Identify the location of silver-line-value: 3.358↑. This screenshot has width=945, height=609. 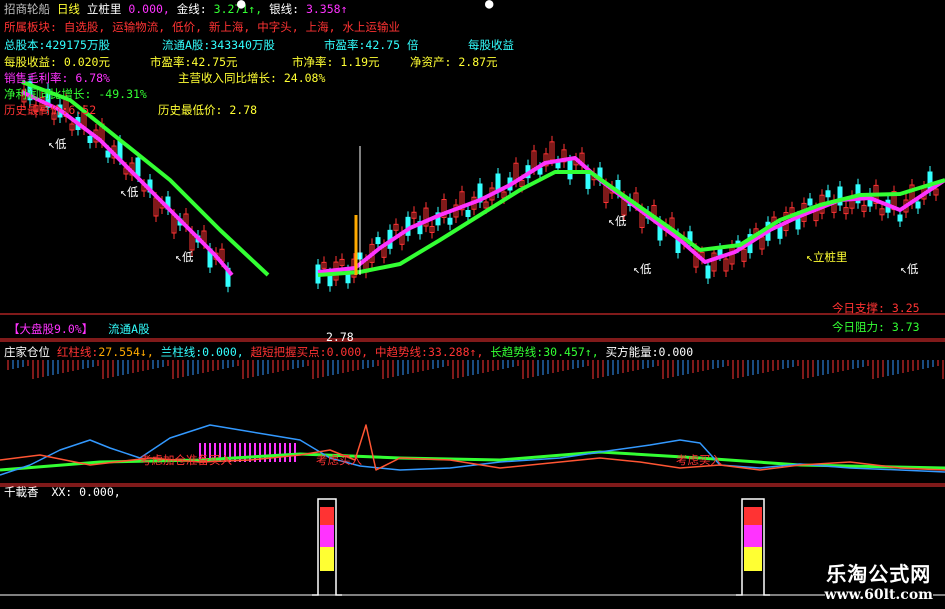
(326, 9).